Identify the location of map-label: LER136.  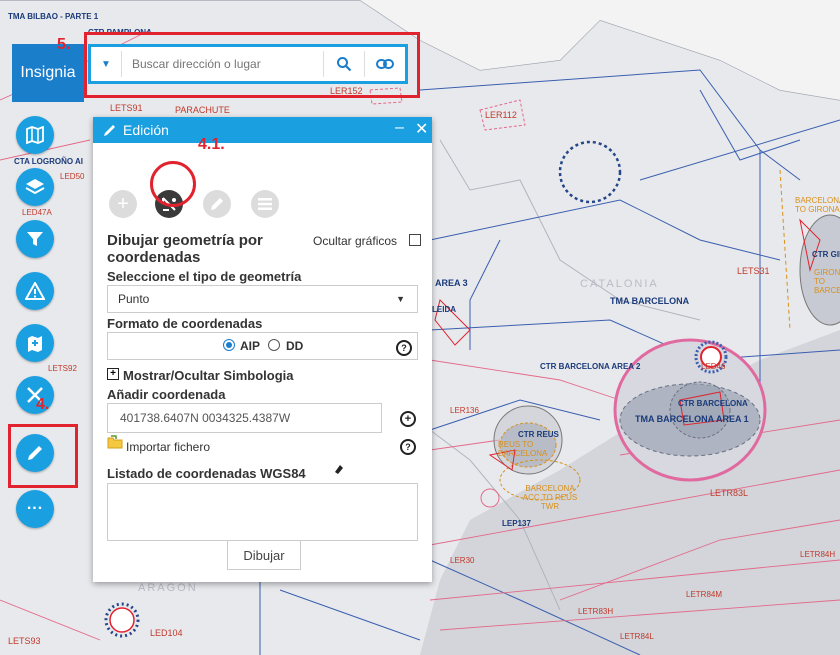
(464, 410).